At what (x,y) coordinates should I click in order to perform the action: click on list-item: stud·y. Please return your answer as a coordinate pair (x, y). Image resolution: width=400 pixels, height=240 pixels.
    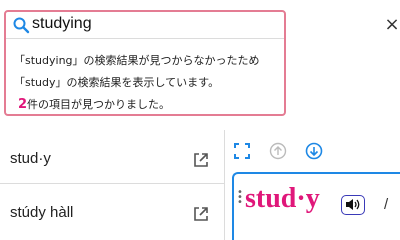
    Looking at the image, I should click on (112, 157).